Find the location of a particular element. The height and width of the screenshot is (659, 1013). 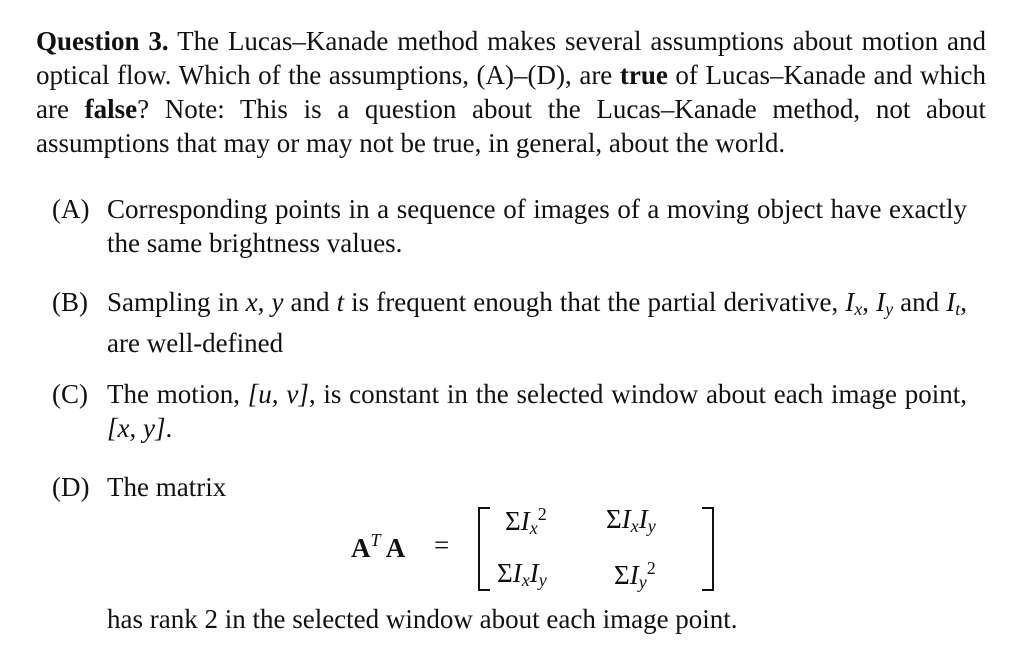

left-bracket is located at coordinates (484, 549).